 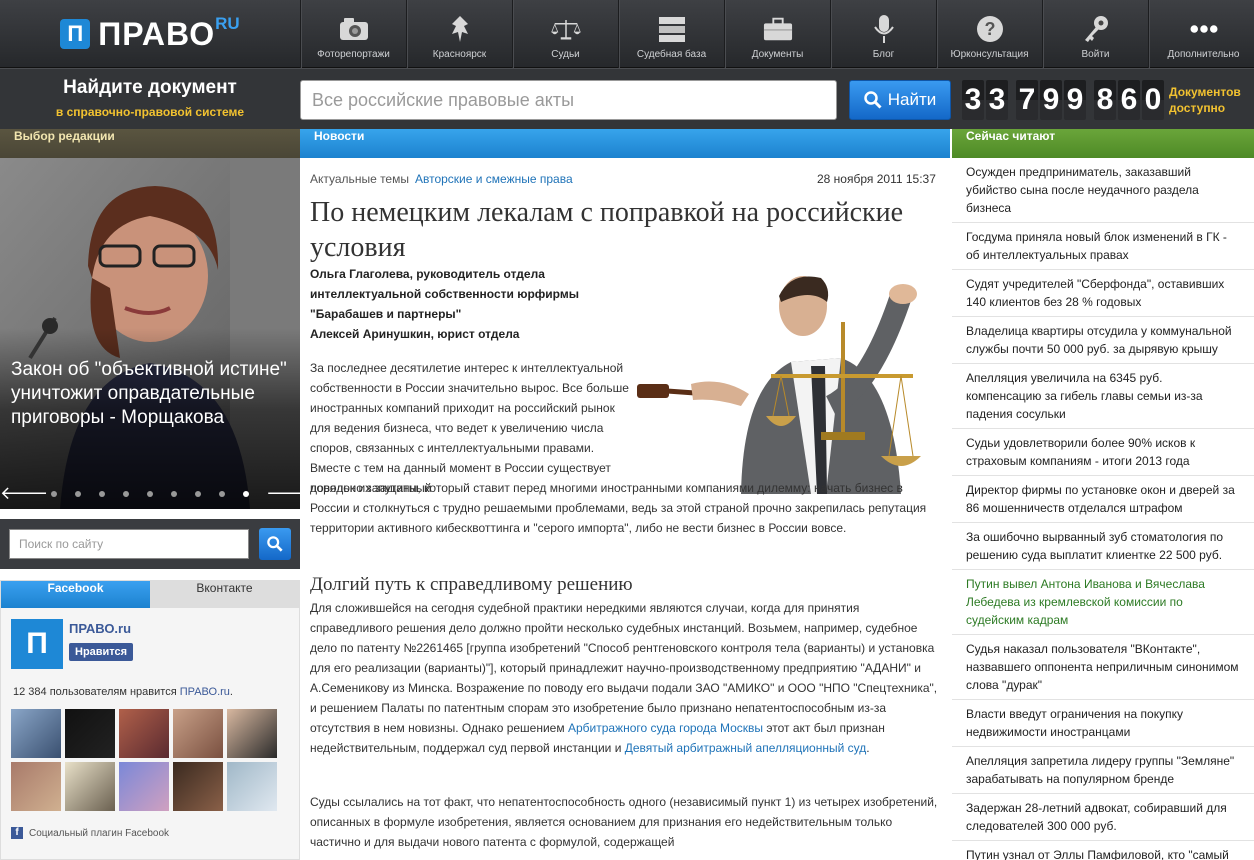 What do you see at coordinates (494, 179) in the screenshot?
I see `crumb-copyright: Авторские и смежные права` at bounding box center [494, 179].